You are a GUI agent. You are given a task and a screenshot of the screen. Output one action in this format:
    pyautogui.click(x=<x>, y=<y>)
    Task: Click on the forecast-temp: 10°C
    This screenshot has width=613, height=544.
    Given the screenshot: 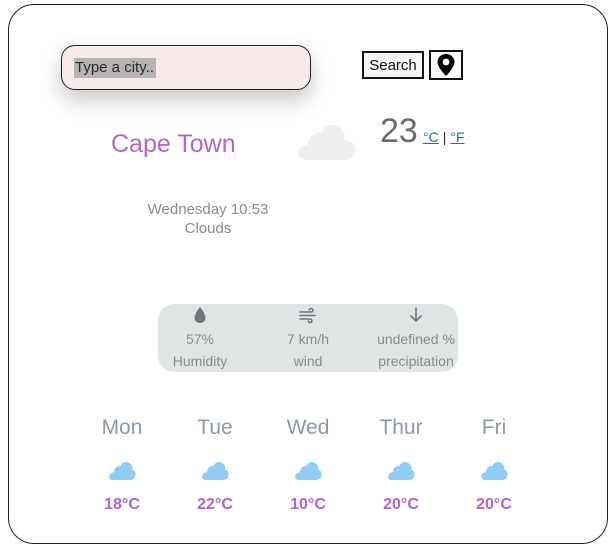 What is the action you would take?
    pyautogui.click(x=308, y=504)
    